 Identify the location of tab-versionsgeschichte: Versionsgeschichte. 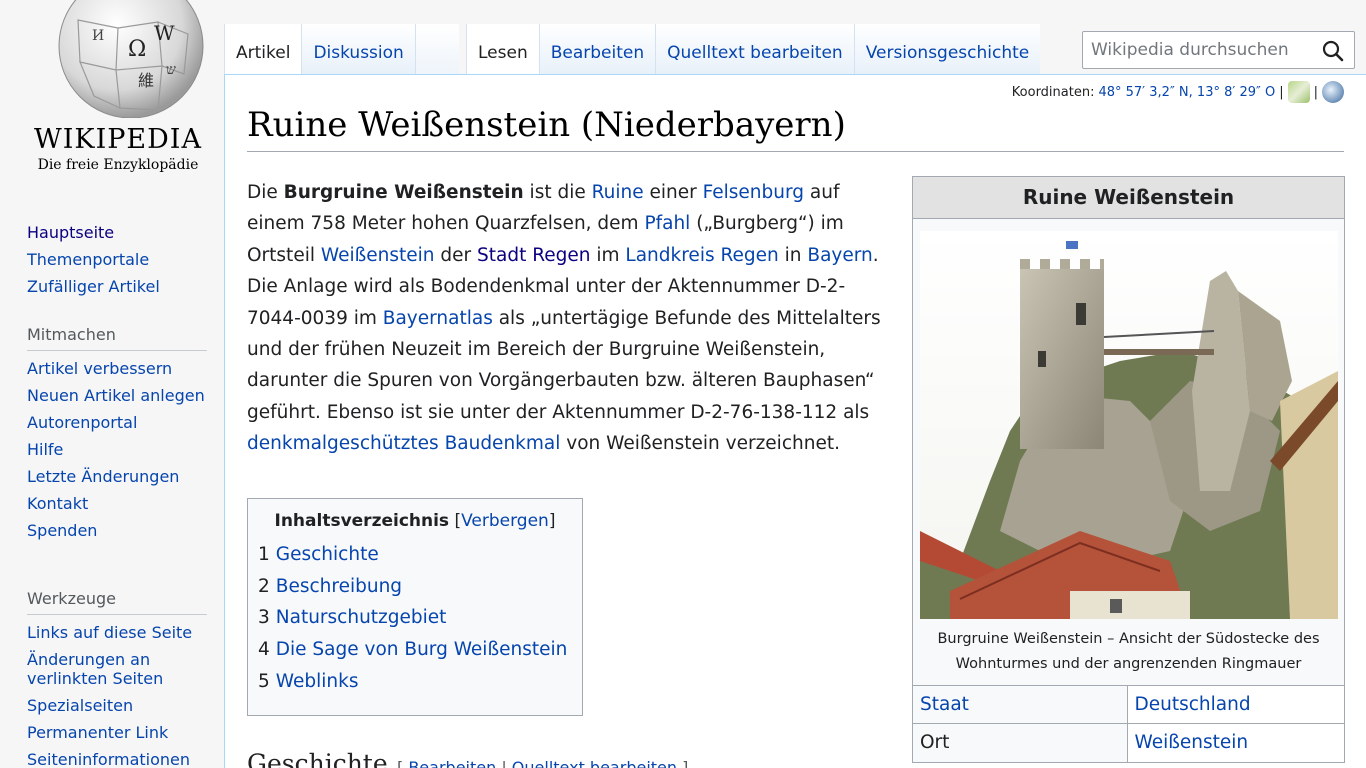
(947, 49).